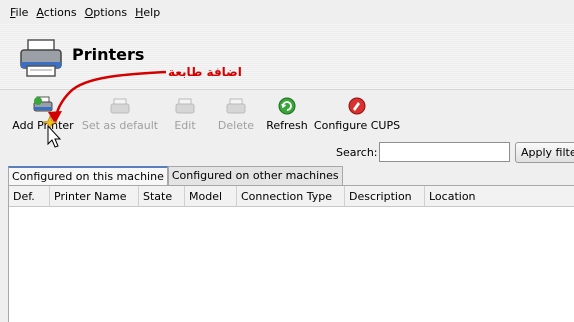 The height and width of the screenshot is (322, 574). I want to click on set-default-button: Set as default, so click(120, 115).